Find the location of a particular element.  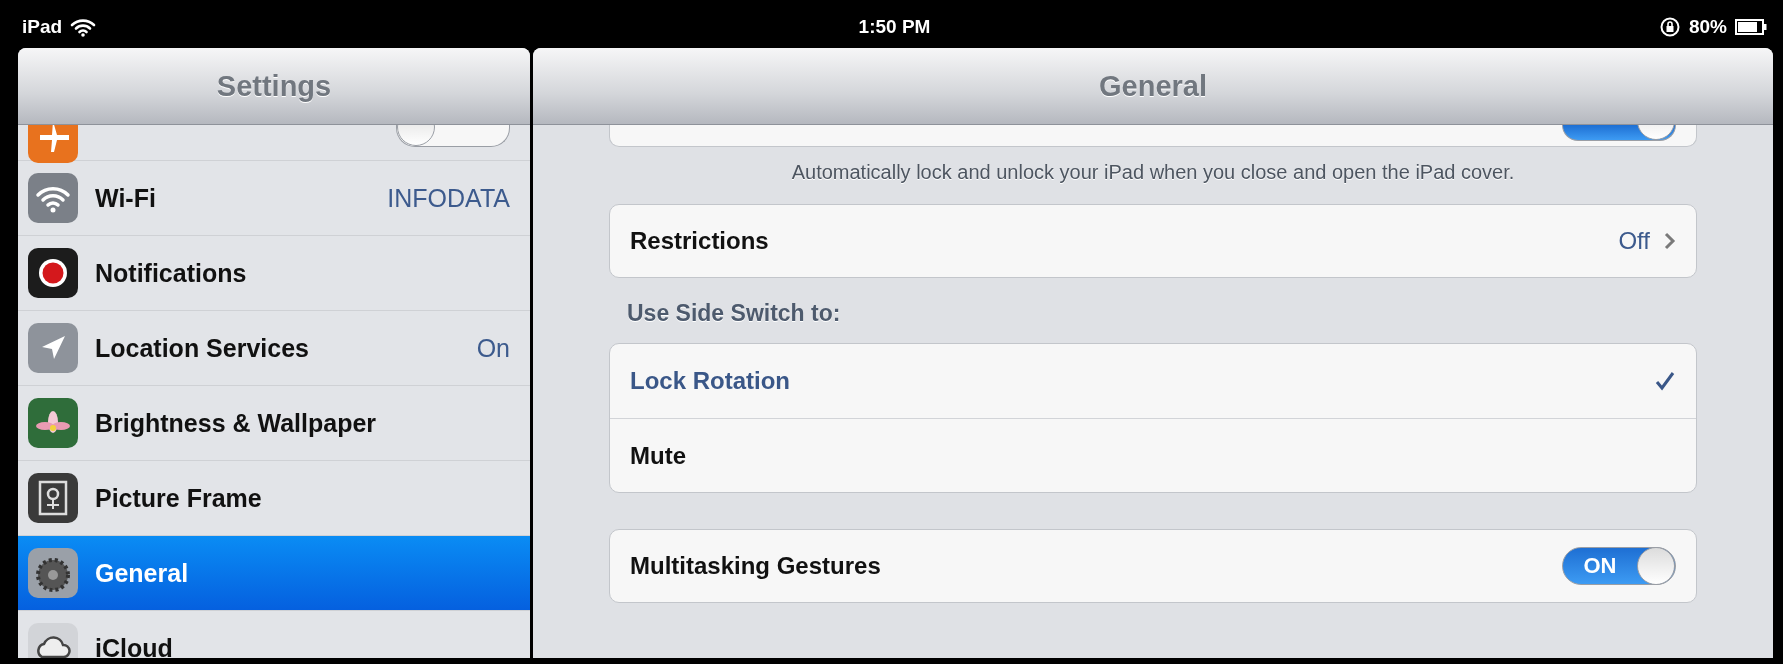

page-title: General is located at coordinates (1153, 86).